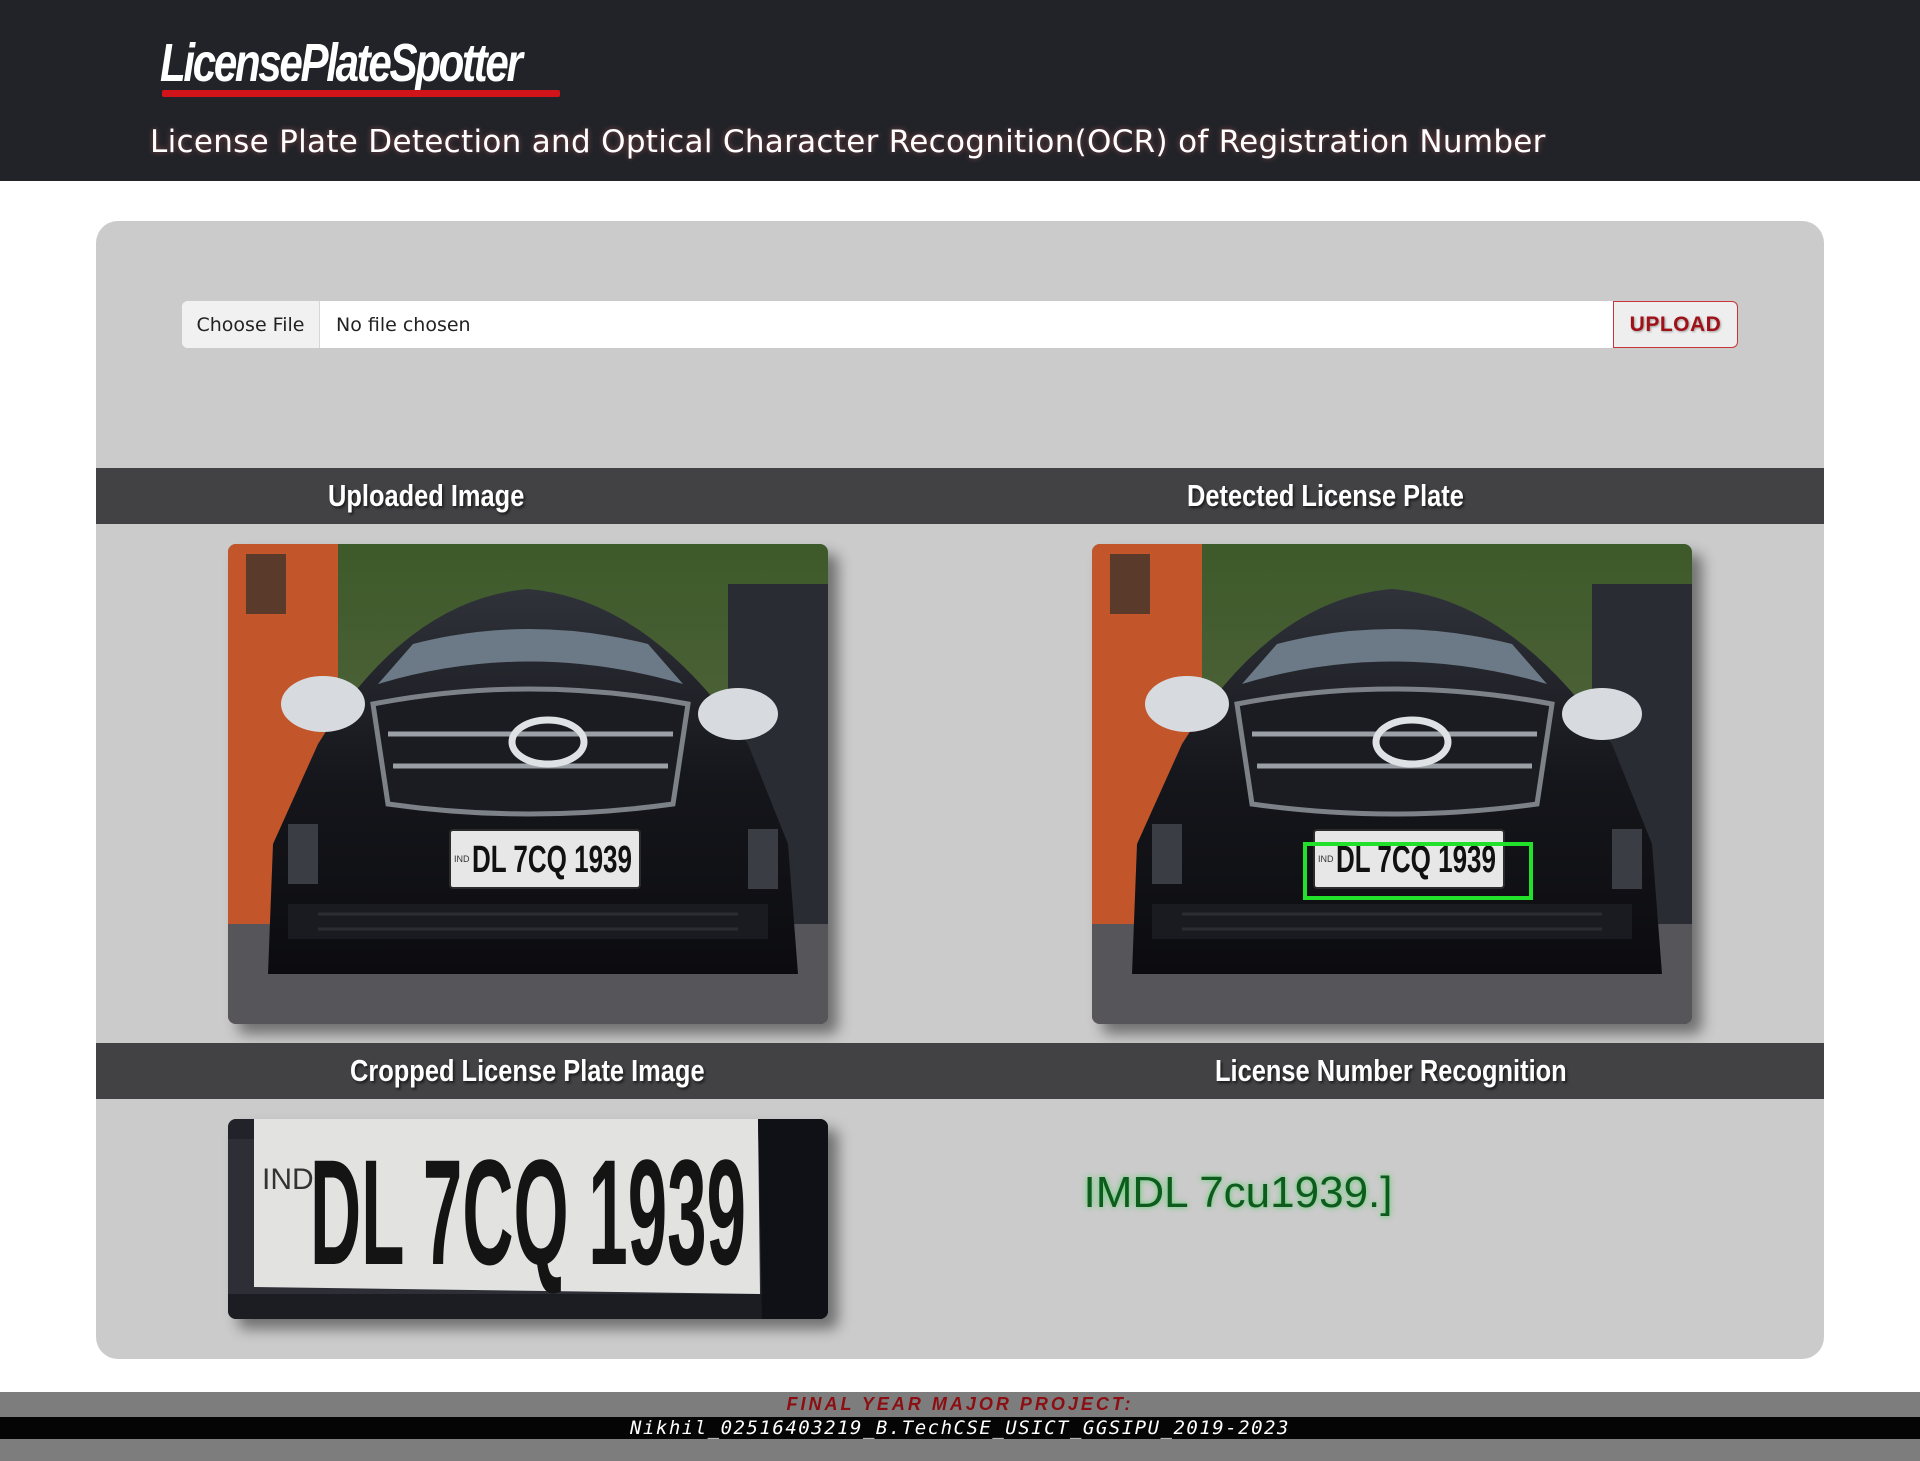 Image resolution: width=1920 pixels, height=1461 pixels. What do you see at coordinates (1392, 784) in the screenshot?
I see `detected-plate-image: DL 7CQ 1939 IND` at bounding box center [1392, 784].